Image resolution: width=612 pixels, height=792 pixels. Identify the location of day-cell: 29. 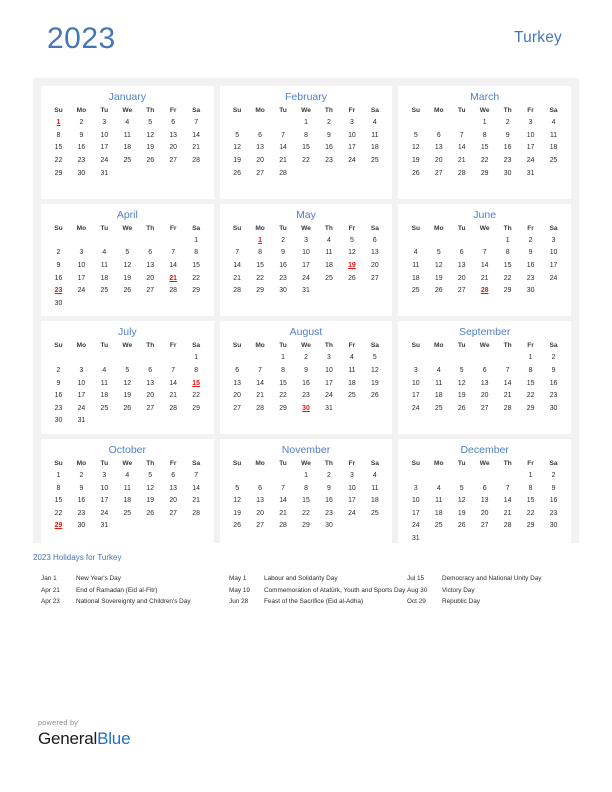
(283, 409).